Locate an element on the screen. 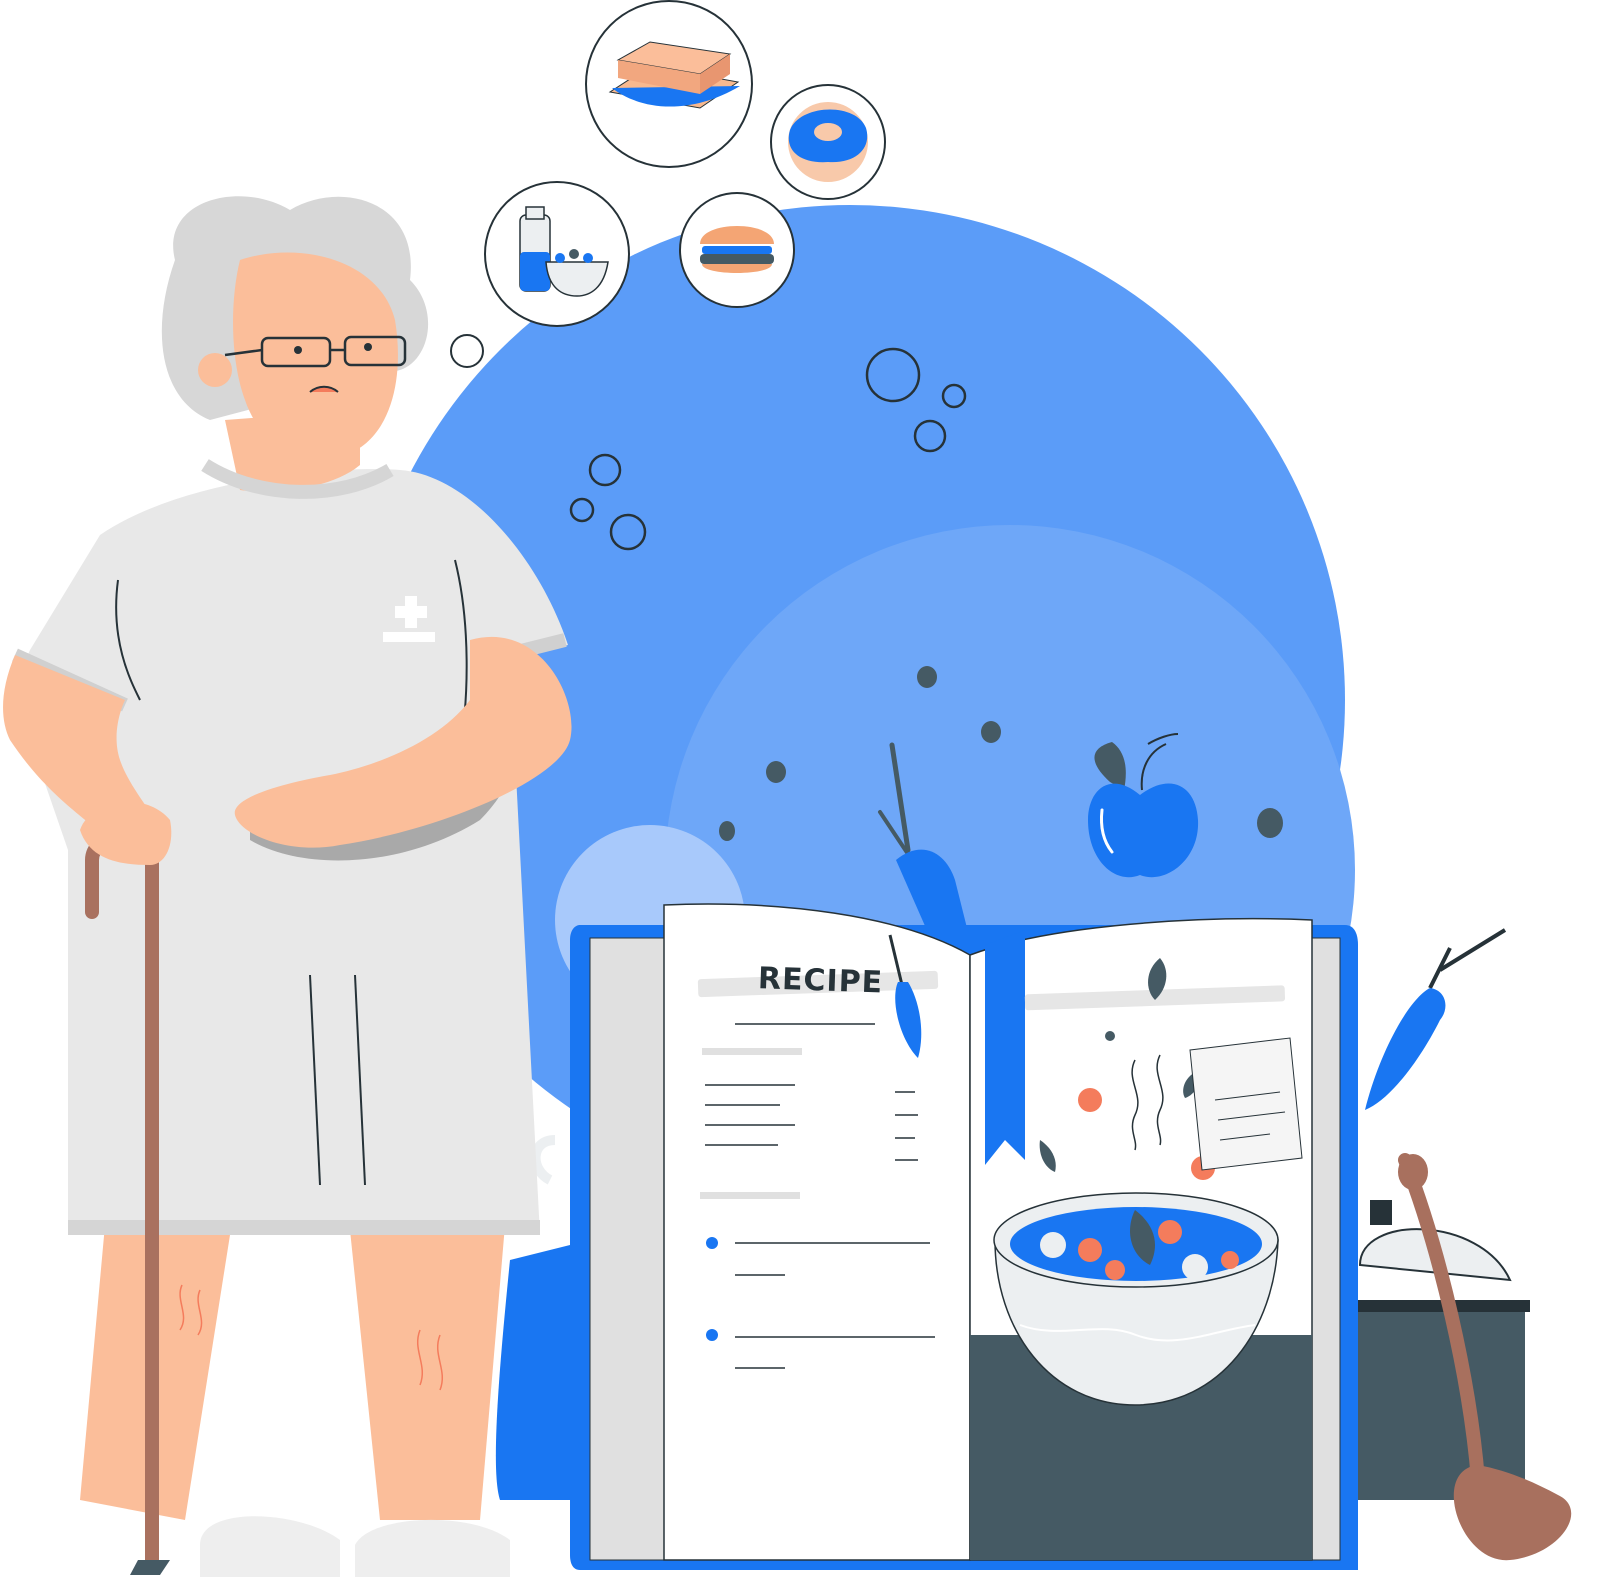 This screenshot has height=1577, width=1604. burger-icon is located at coordinates (737, 249).